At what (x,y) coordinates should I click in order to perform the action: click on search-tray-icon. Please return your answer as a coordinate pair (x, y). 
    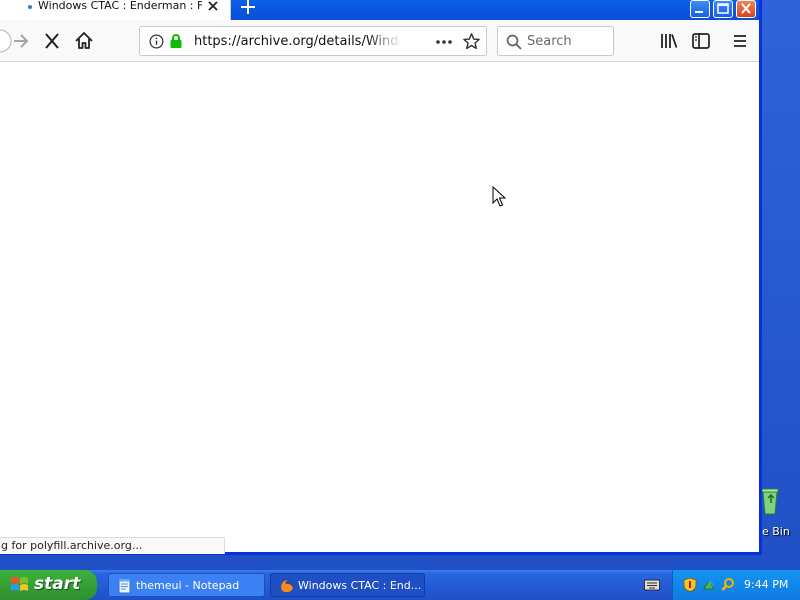
    Looking at the image, I should click on (728, 584).